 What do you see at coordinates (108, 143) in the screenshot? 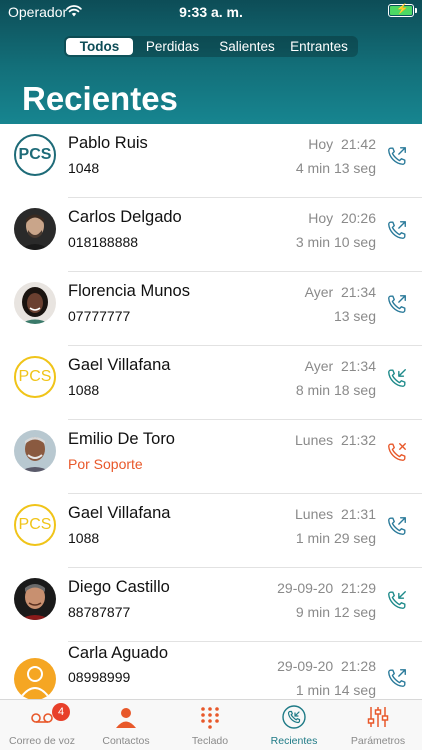
I see `contact-name: Pablo Ruis` at bounding box center [108, 143].